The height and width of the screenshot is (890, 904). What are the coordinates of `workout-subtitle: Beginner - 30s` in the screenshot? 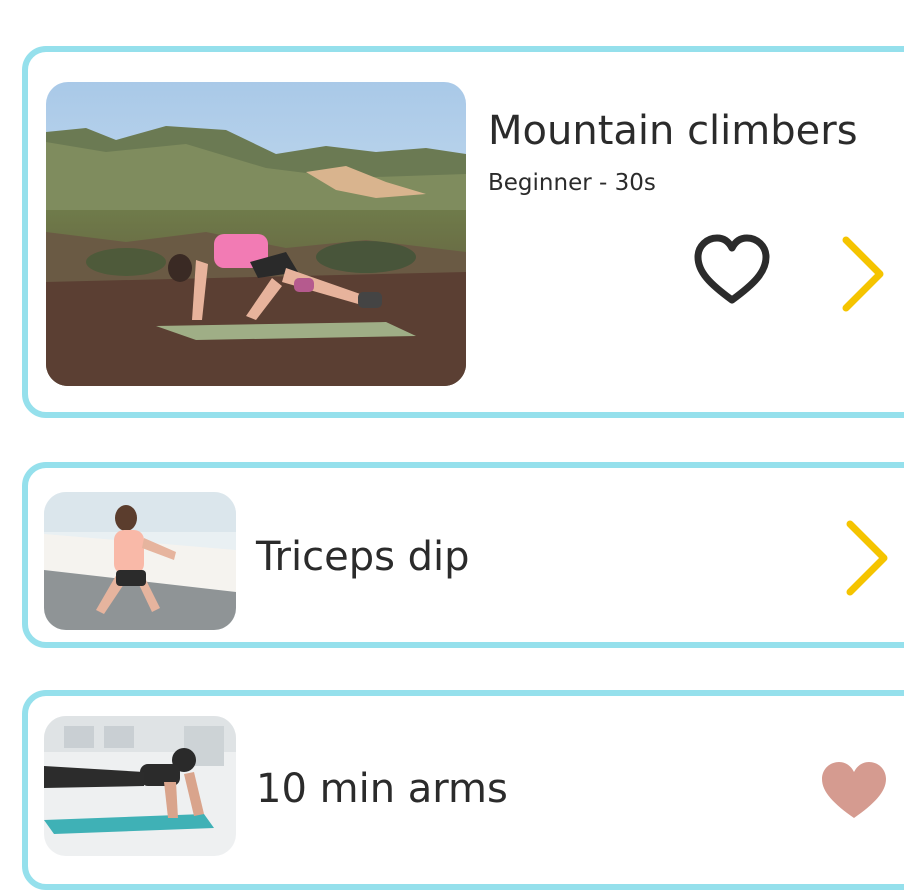 It's located at (572, 183).